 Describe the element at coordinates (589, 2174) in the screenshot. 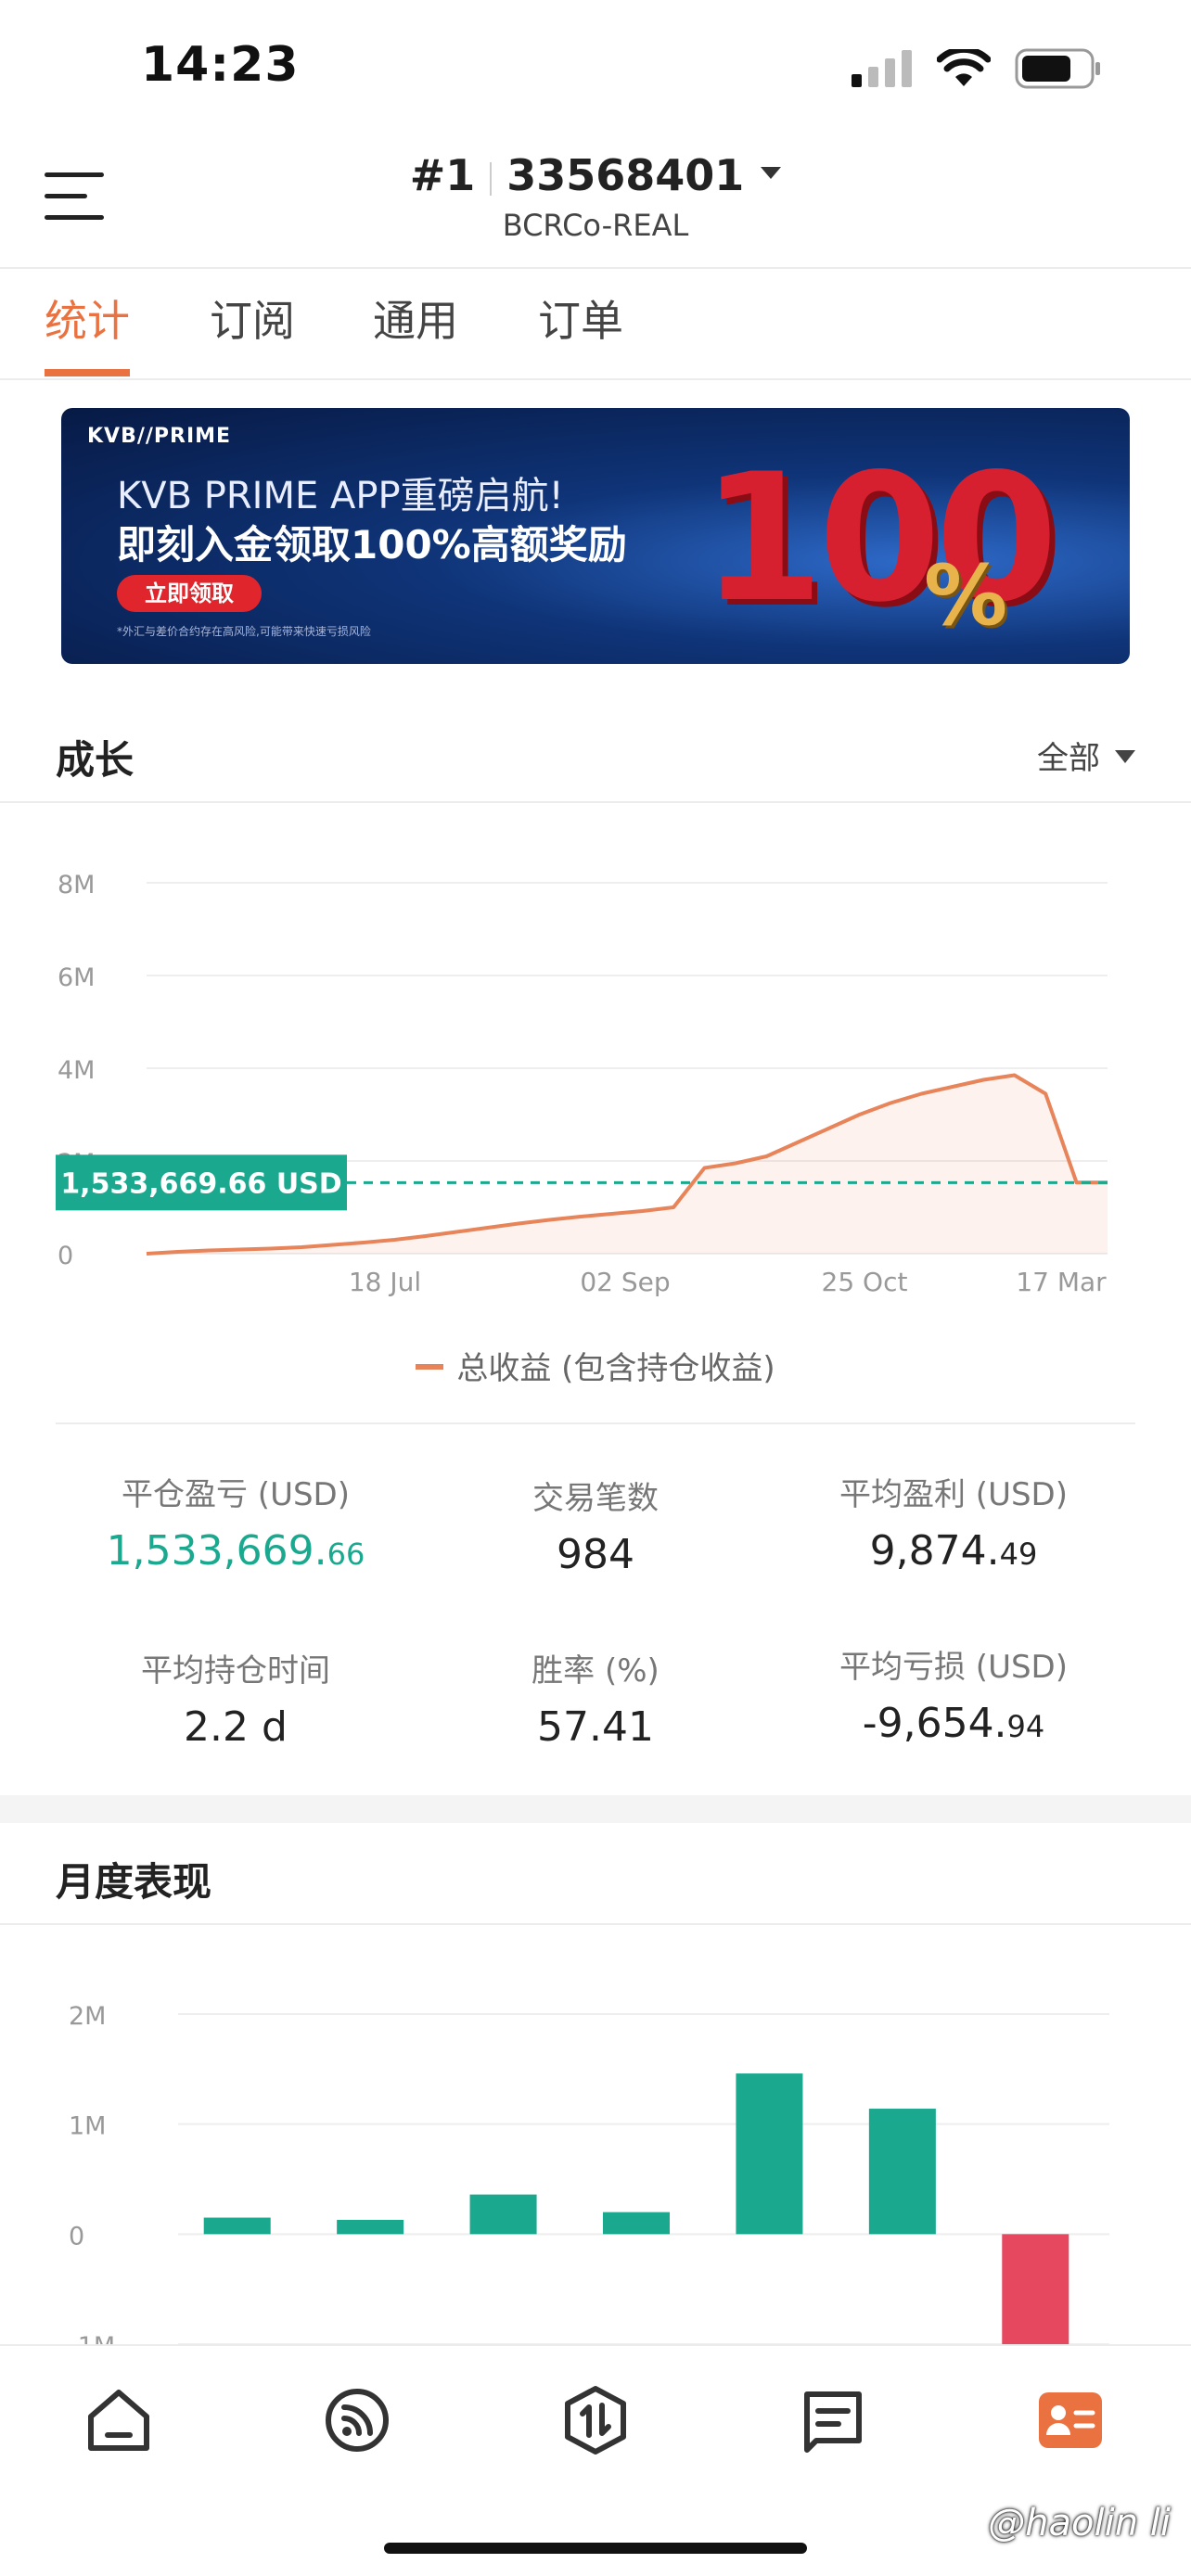

I see `monthly-chart: -1M01M2M` at that location.